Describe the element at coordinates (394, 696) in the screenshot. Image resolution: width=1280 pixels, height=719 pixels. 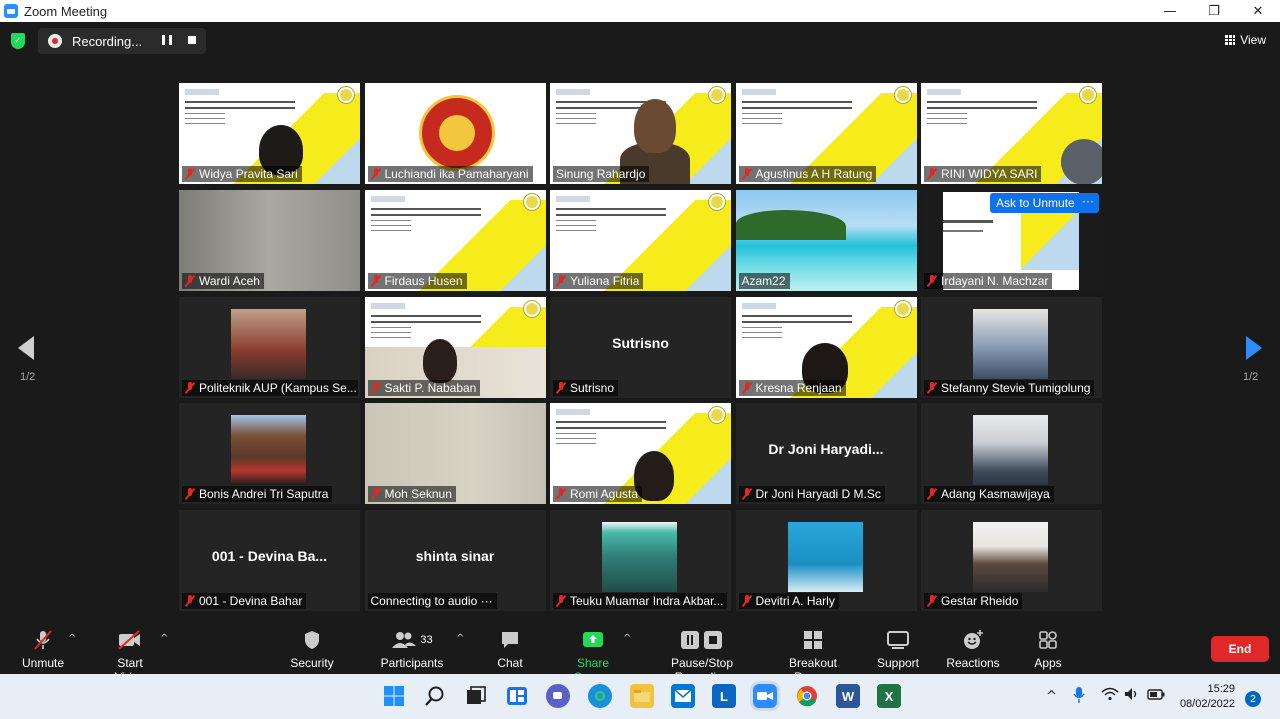
I see `windows-start-icon` at that location.